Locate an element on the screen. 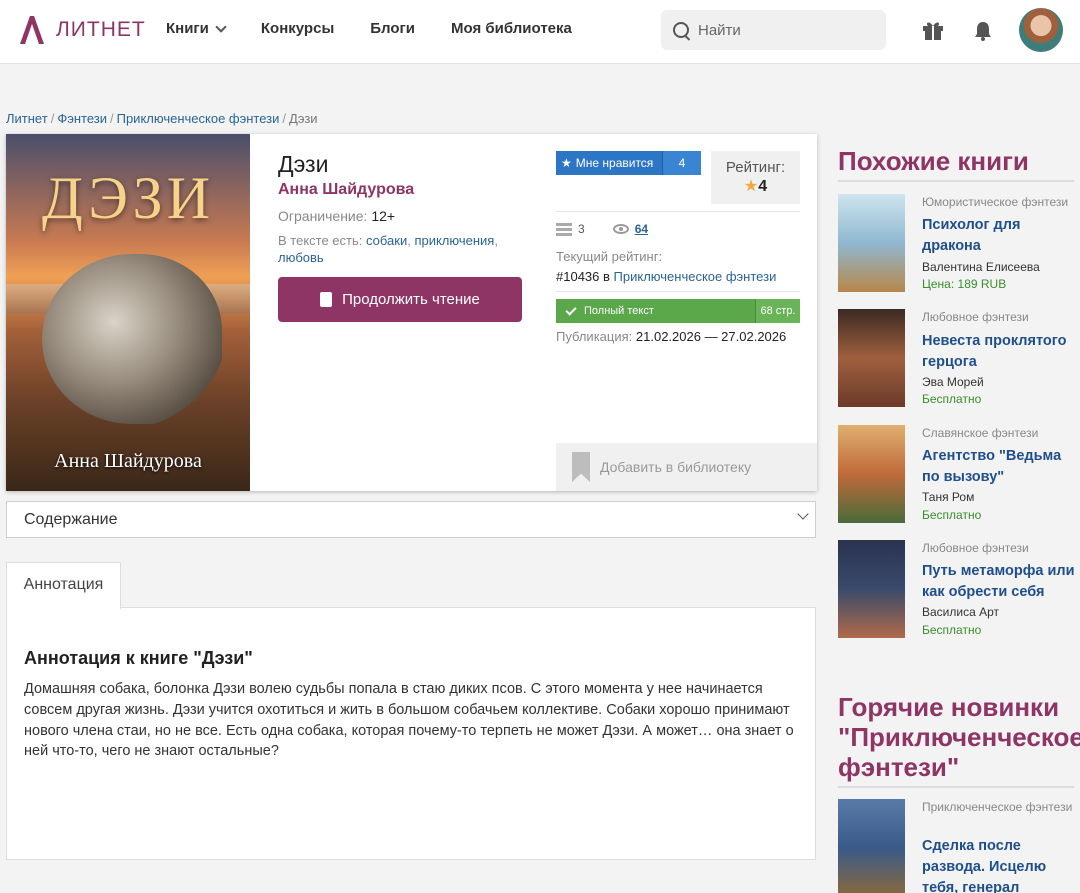 This screenshot has height=893, width=1080. continue-reading-button: Продолжить чтение is located at coordinates (400, 299).